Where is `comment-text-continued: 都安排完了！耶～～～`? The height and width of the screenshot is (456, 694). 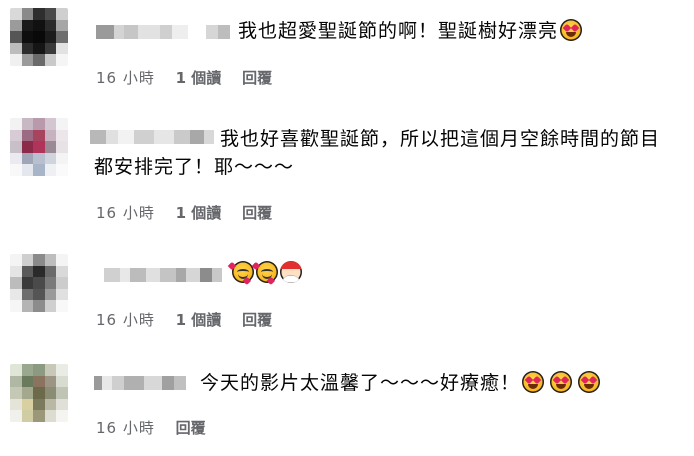 comment-text-continued: 都安排完了！耶～～～ is located at coordinates (194, 167).